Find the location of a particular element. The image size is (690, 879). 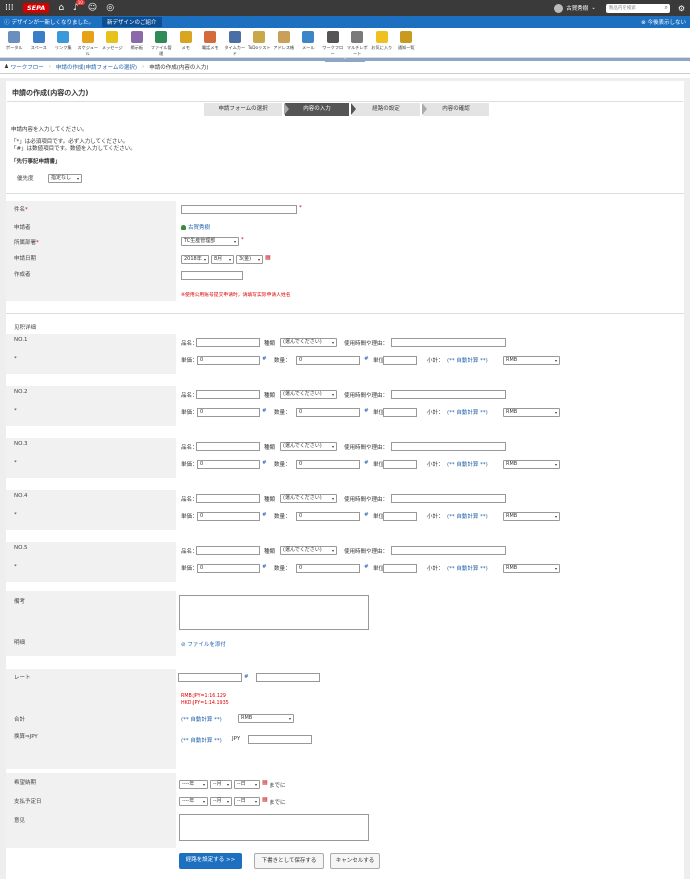

rate-hkd: HKD:JPY=1:14.1935 is located at coordinates (205, 703).